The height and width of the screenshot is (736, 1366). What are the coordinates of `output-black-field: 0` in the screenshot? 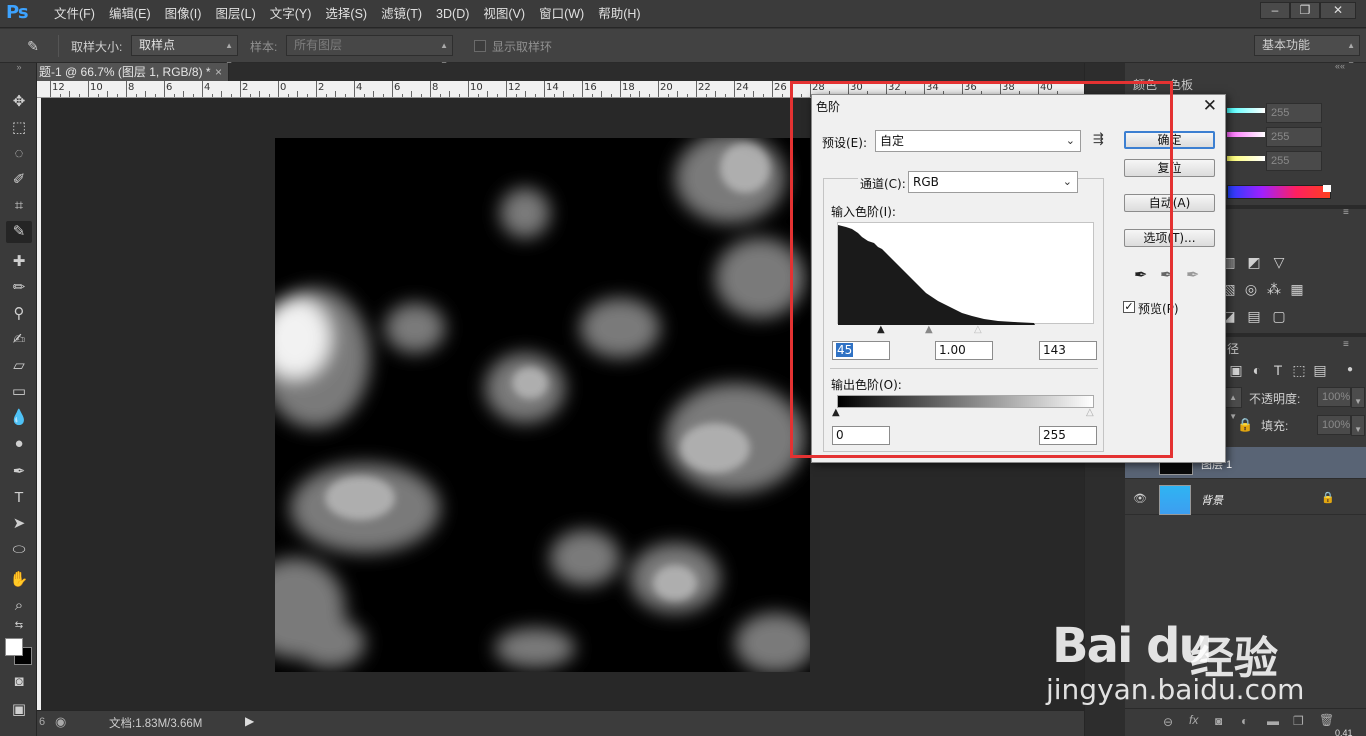 It's located at (861, 435).